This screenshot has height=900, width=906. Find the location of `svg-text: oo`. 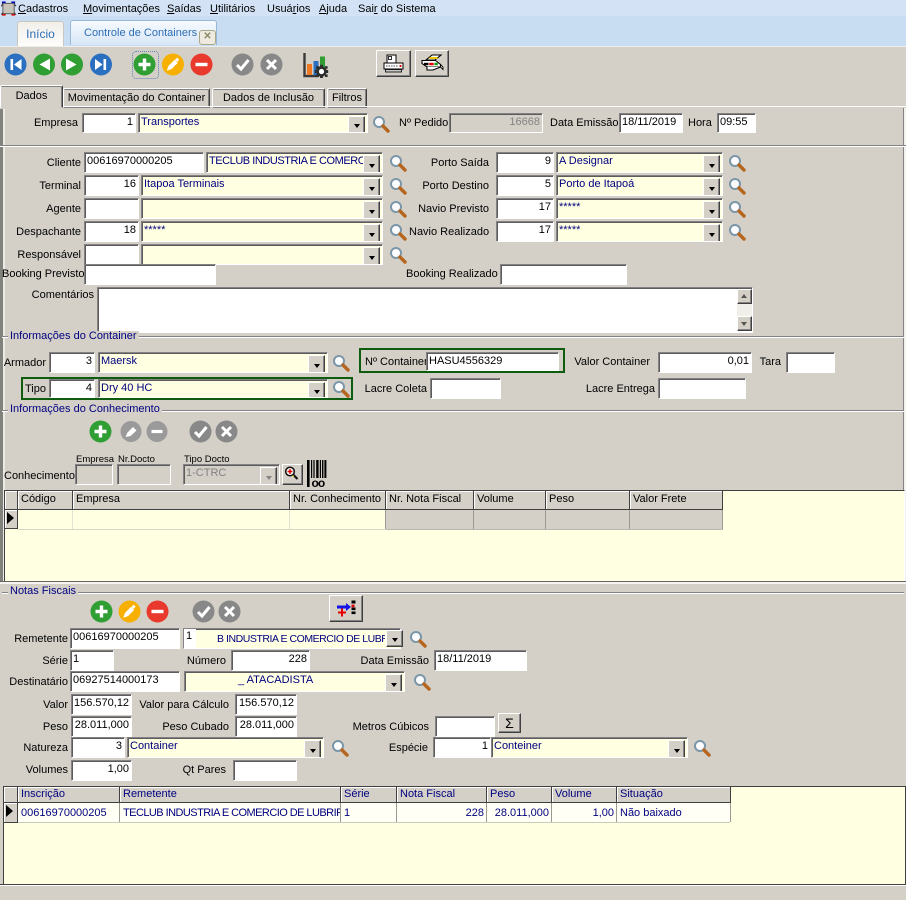

svg-text: oo is located at coordinates (318, 482).